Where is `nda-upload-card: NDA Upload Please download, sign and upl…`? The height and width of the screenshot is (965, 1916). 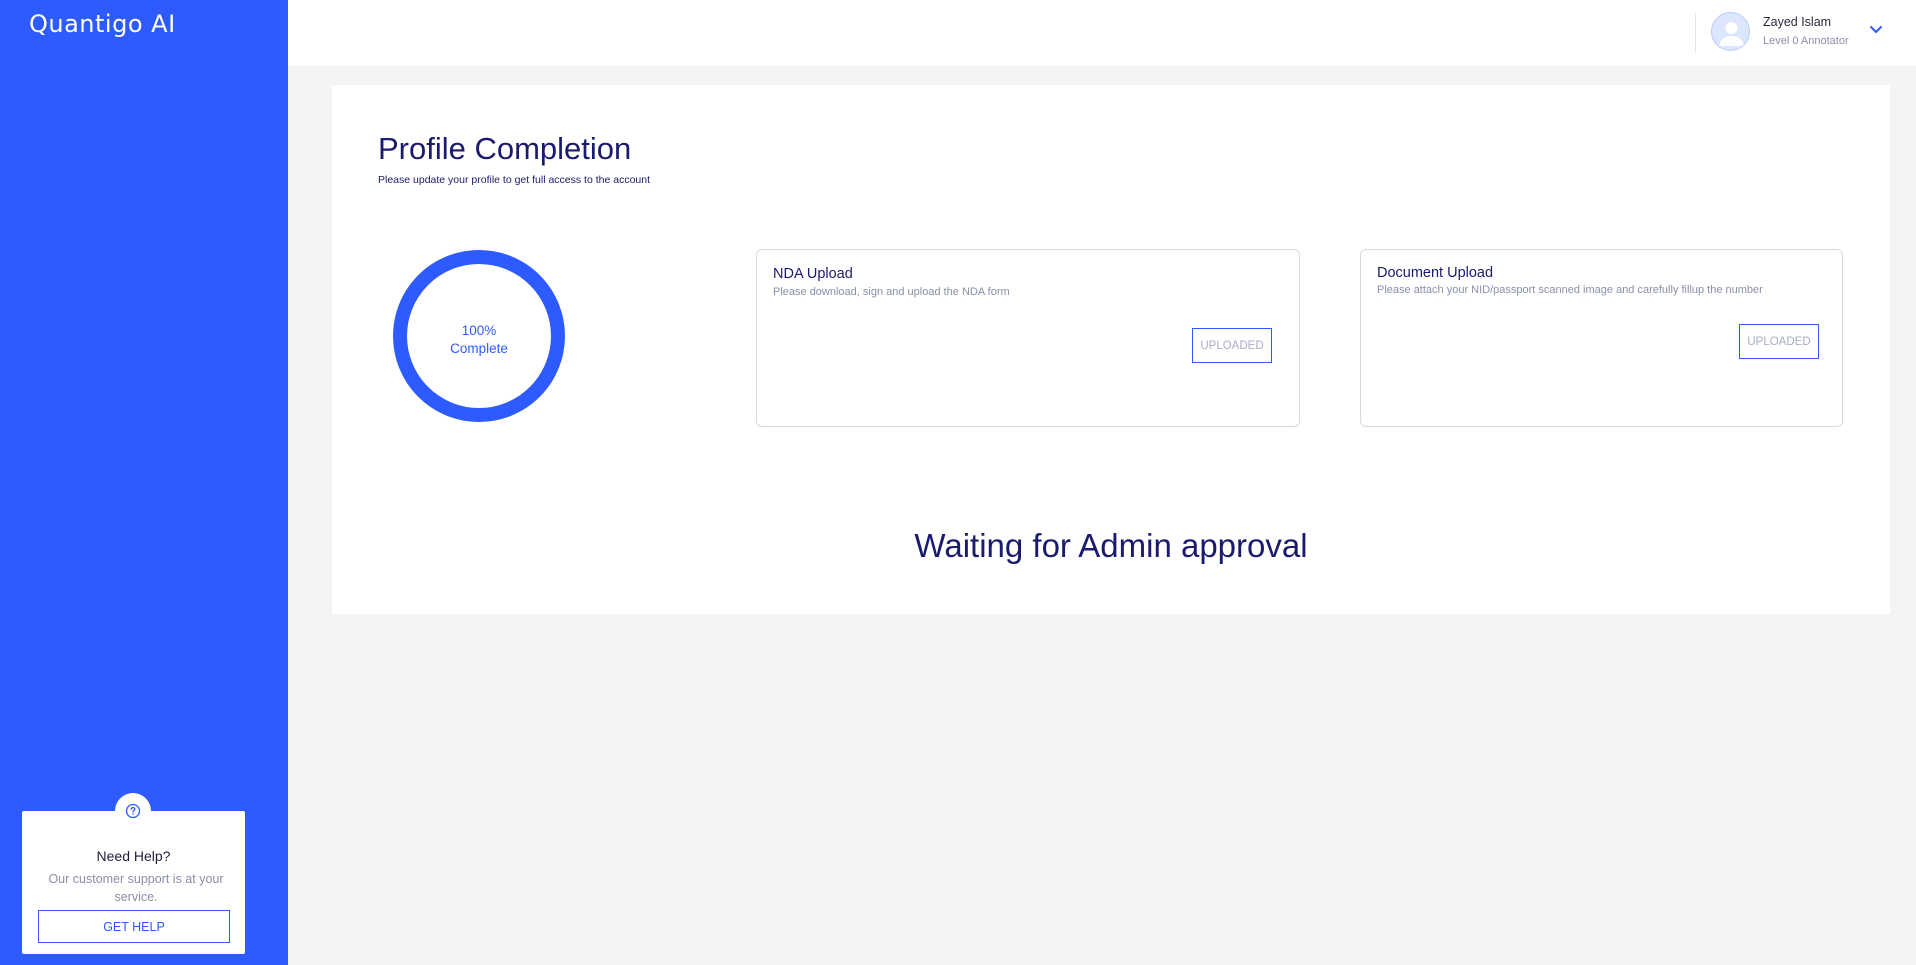
nda-upload-card: NDA Upload Please download, sign and upl… is located at coordinates (1028, 338).